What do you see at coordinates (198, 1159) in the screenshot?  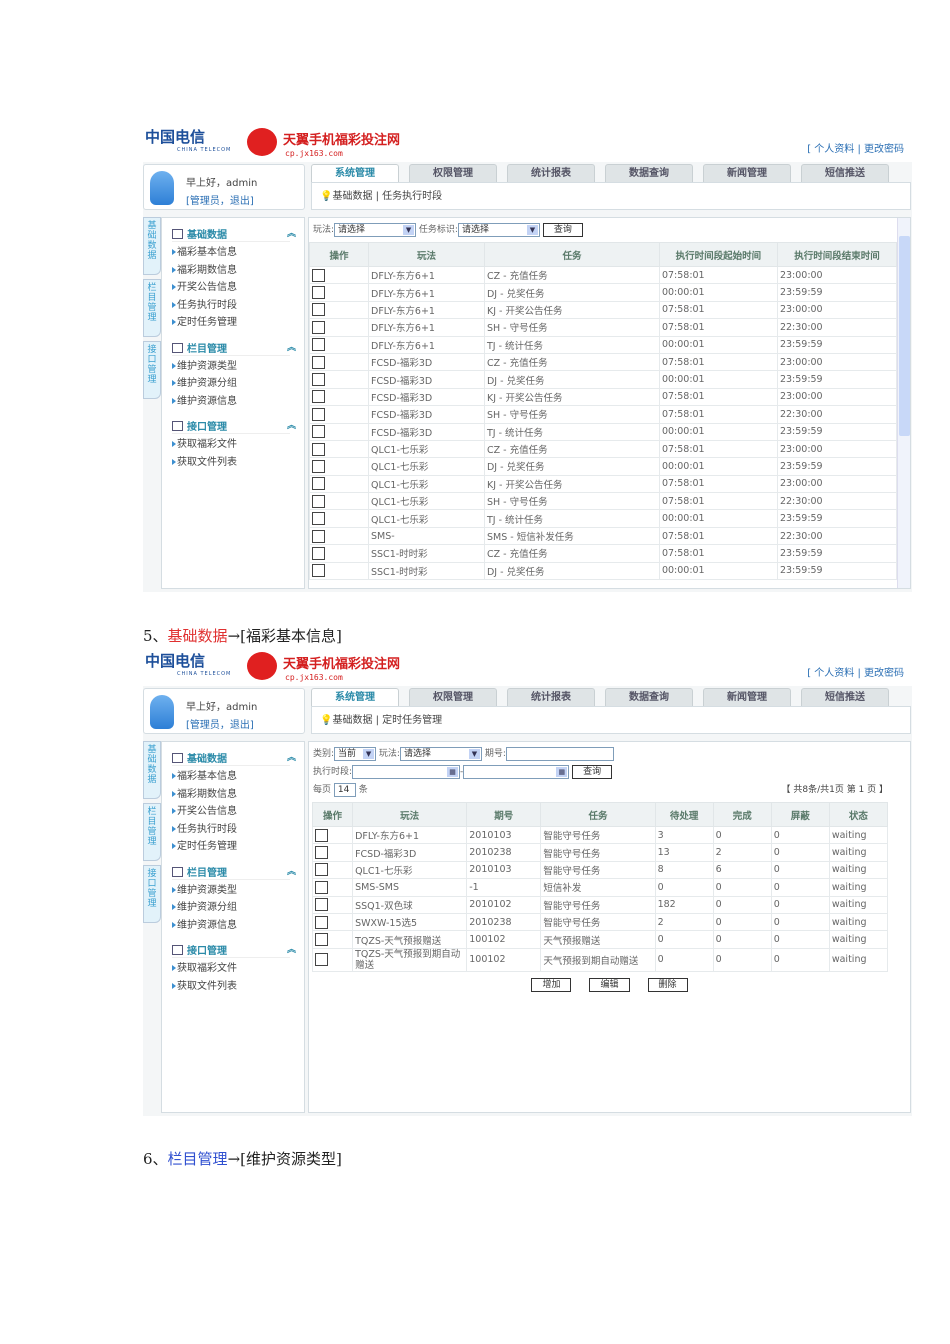 I see `caption-link: 栏目管理` at bounding box center [198, 1159].